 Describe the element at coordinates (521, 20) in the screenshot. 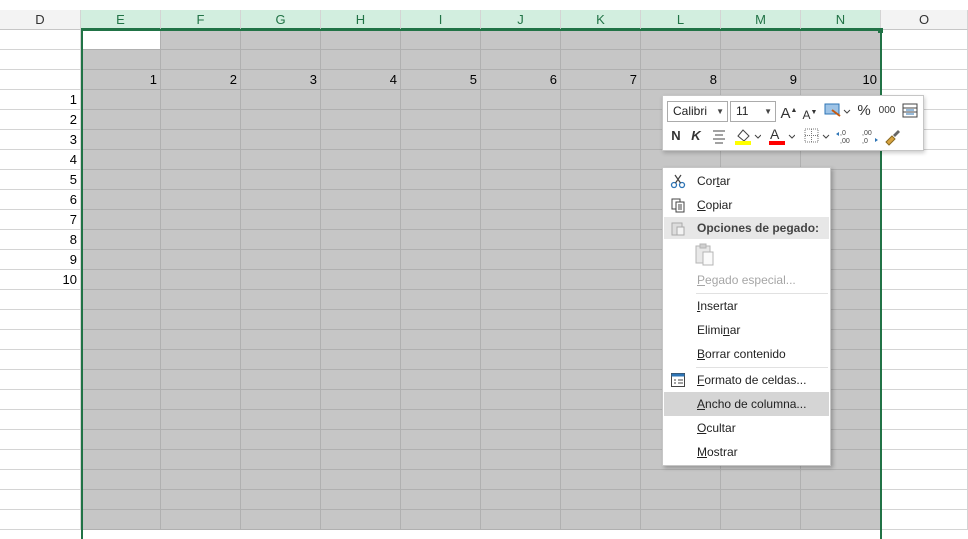

I see `column-header-j: J` at that location.